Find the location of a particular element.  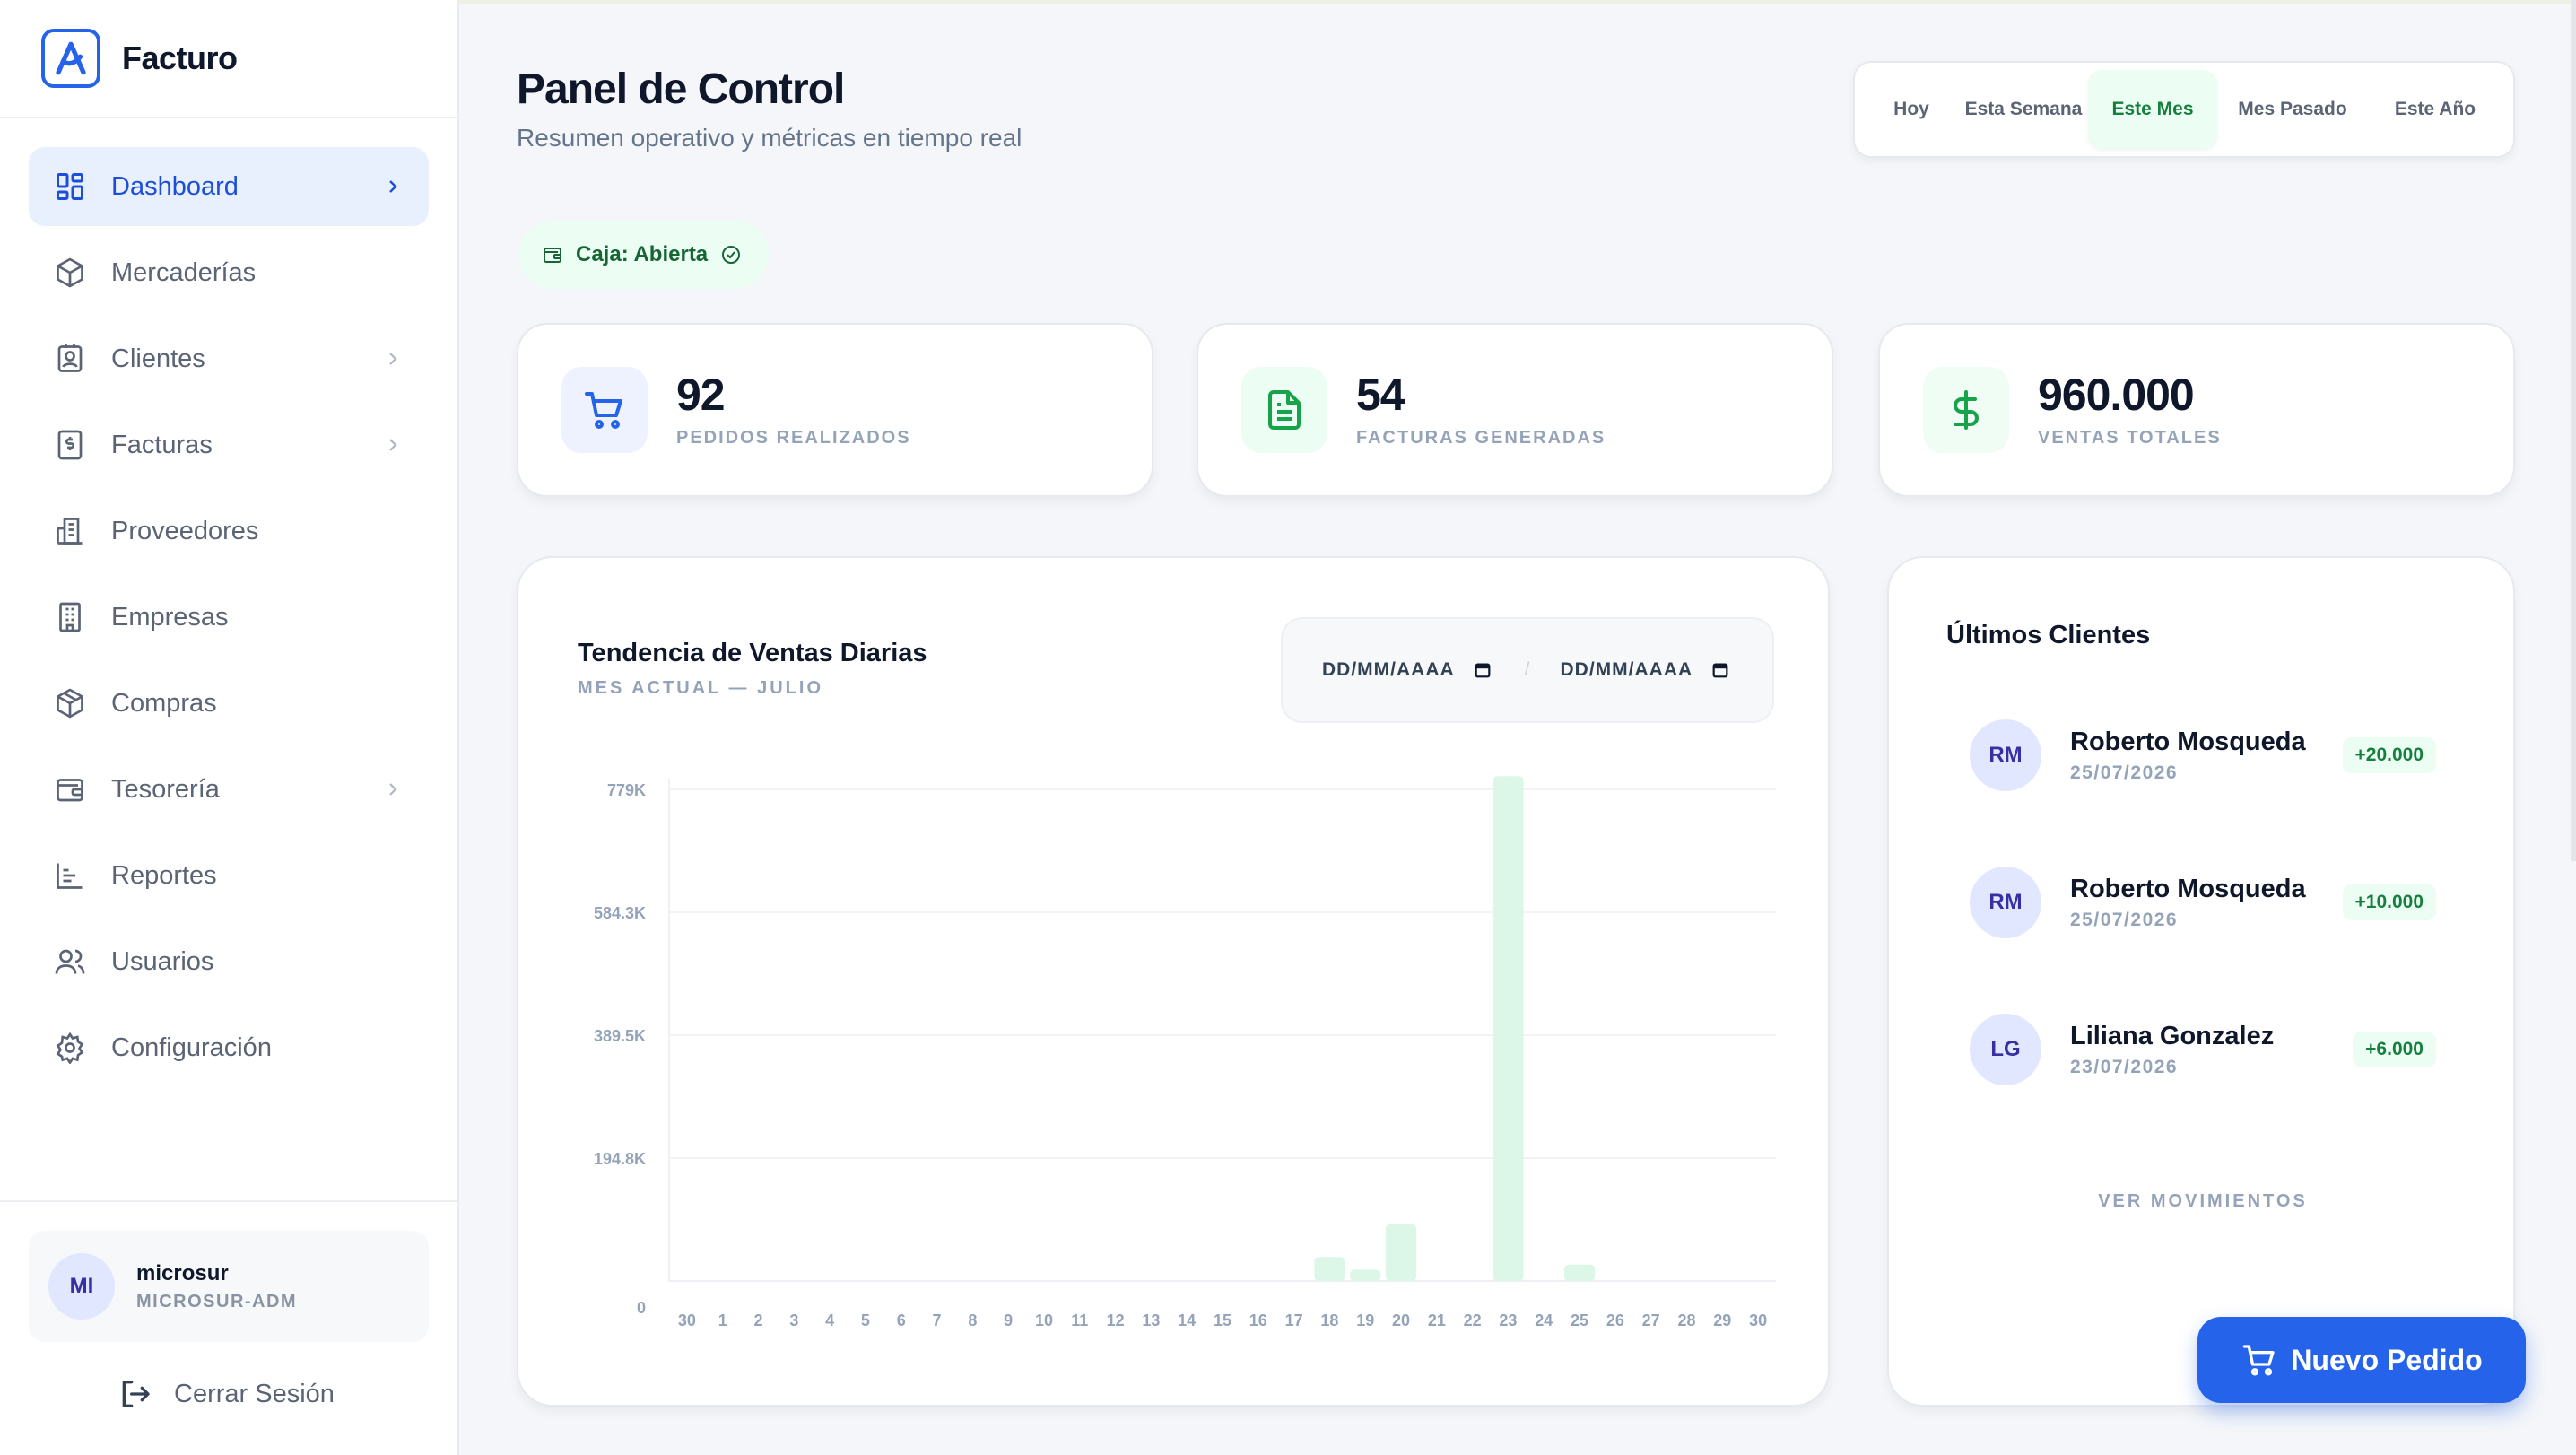

sidebar-item-label: Reportes is located at coordinates (164, 875).